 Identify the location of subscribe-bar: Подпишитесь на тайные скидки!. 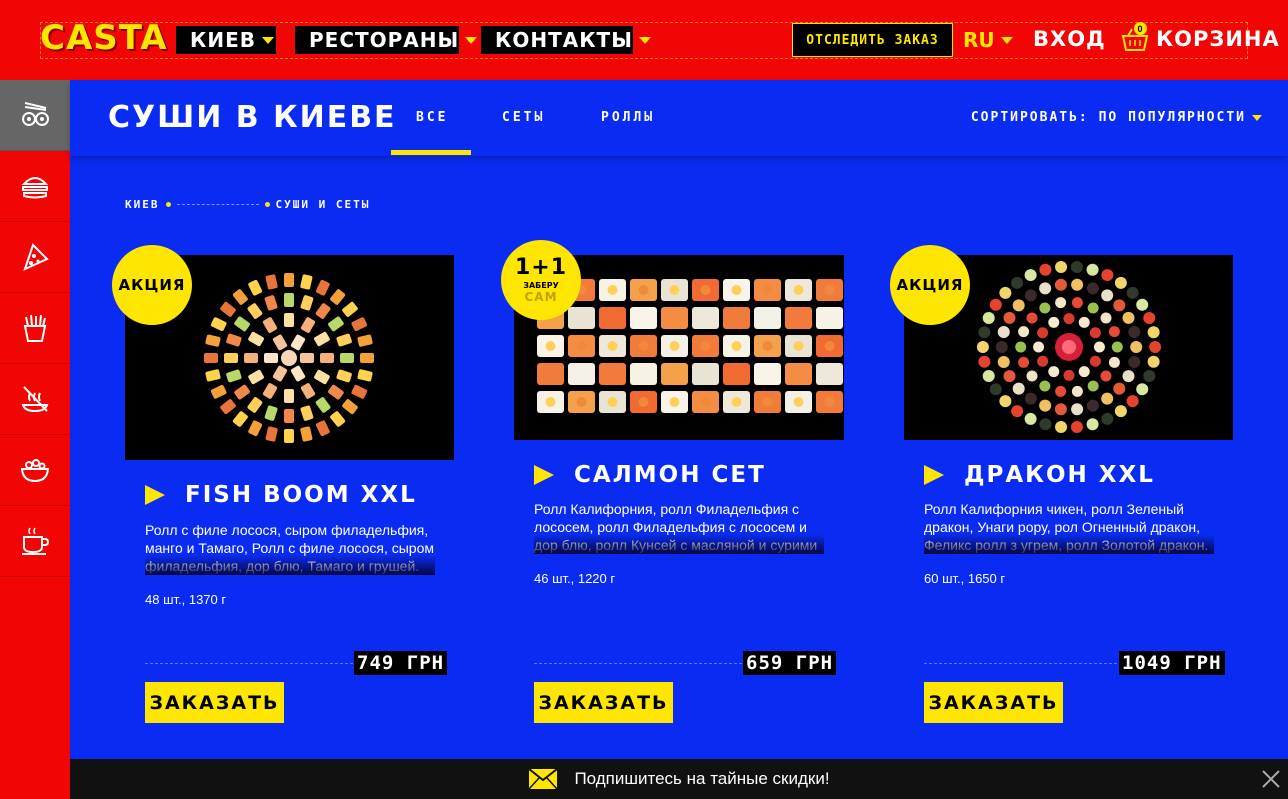
(679, 779).